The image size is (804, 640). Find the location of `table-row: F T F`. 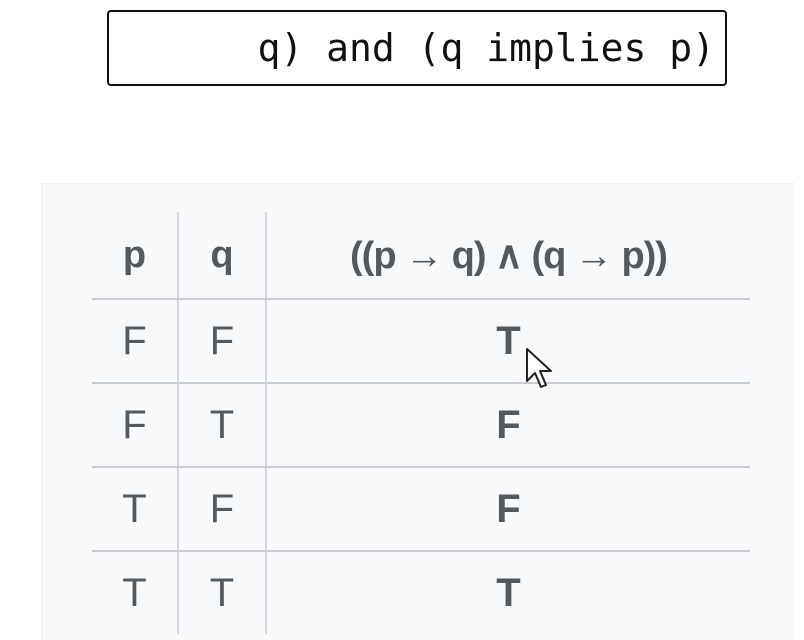

table-row: F T F is located at coordinates (421, 425).